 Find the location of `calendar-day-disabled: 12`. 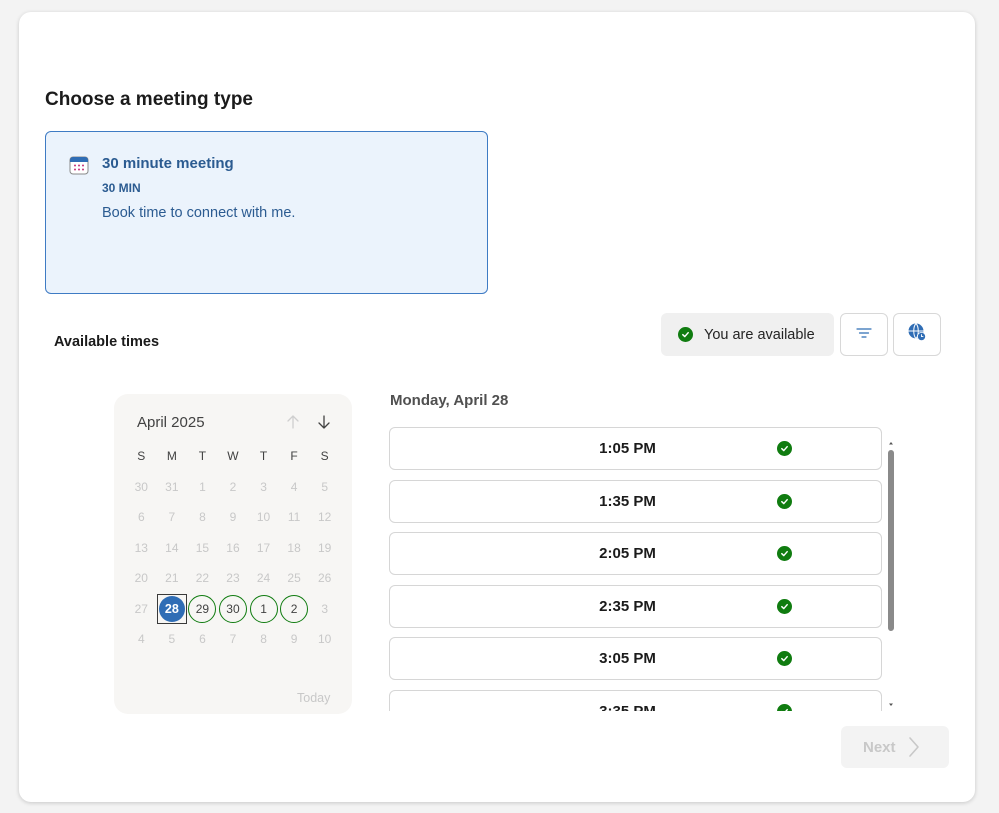

calendar-day-disabled: 12 is located at coordinates (324, 517).